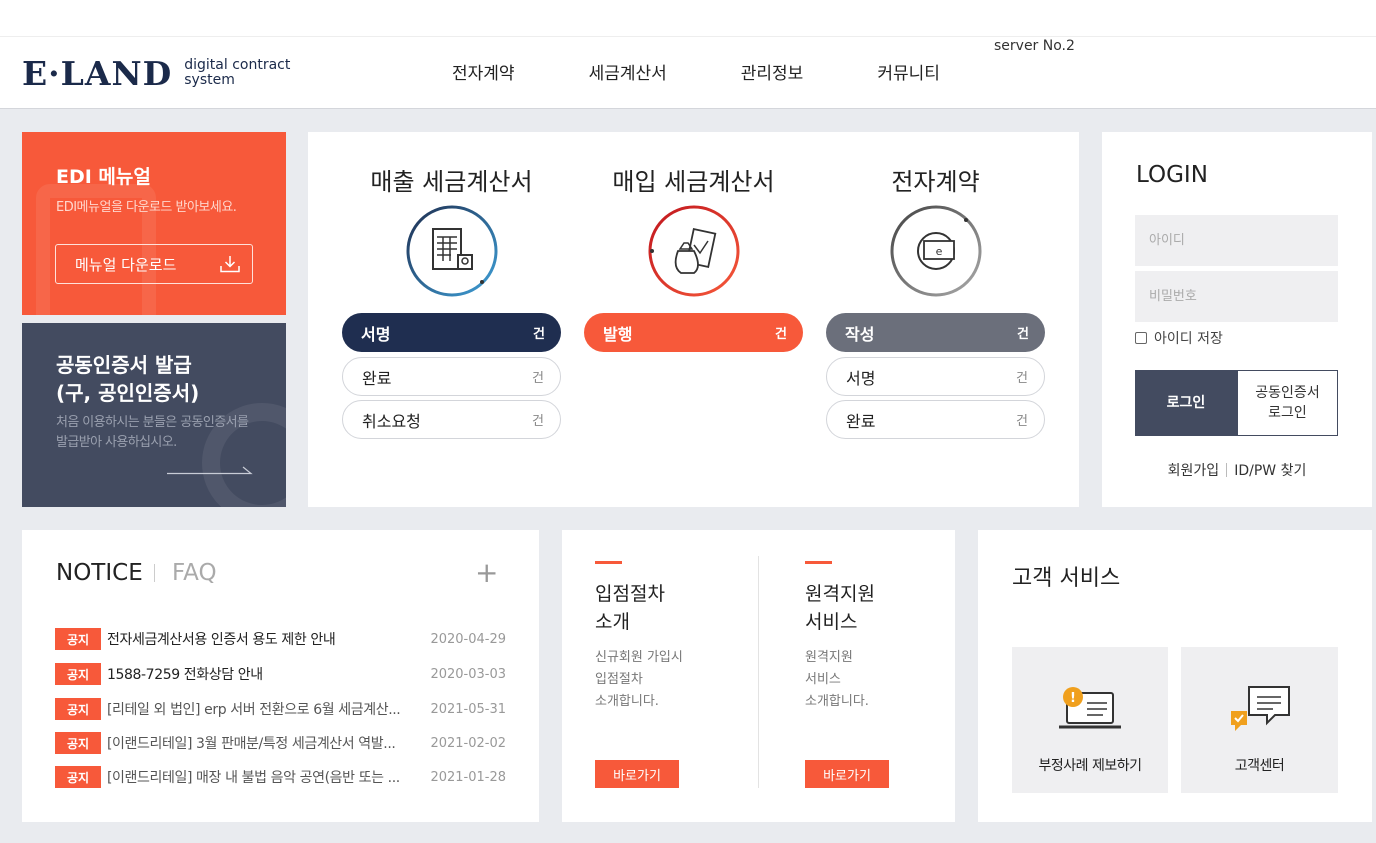  I want to click on nav-item-tax-invoice: 세금계산서, so click(628, 71).